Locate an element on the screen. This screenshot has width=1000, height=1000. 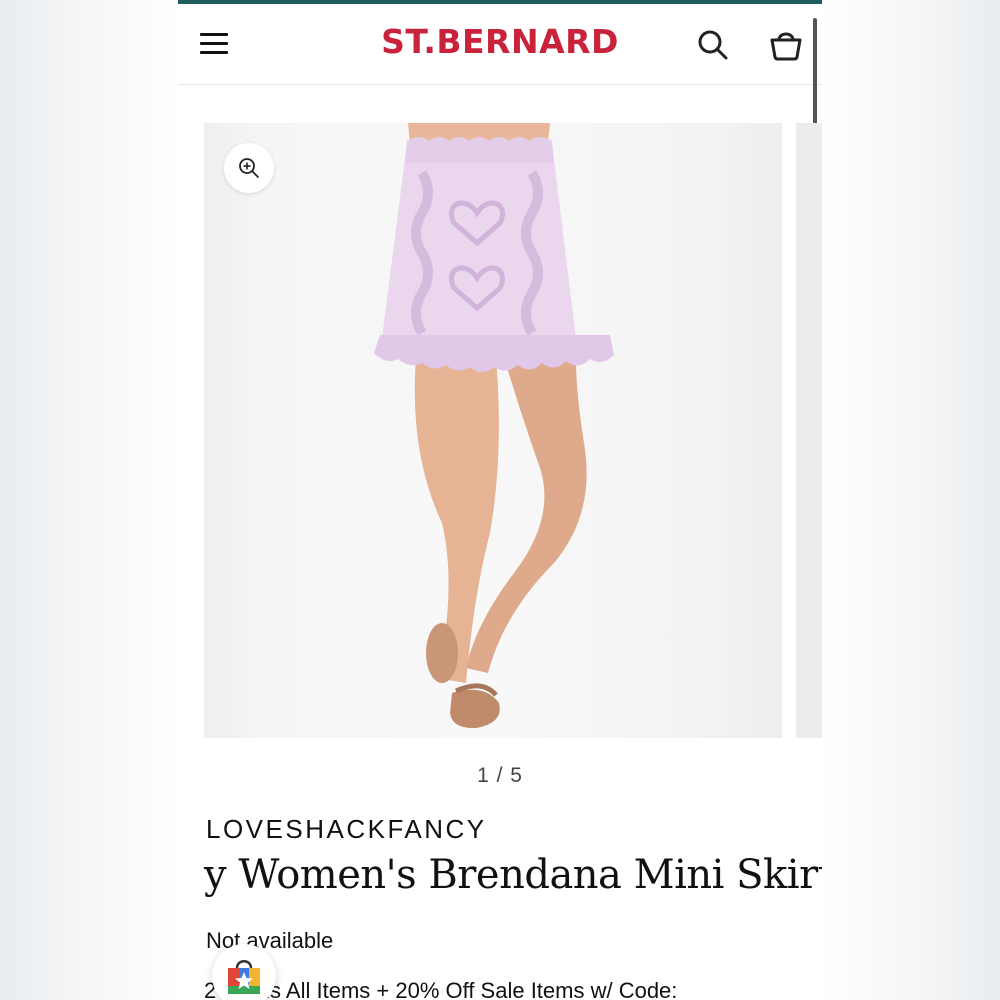
shopping-bag-icon is located at coordinates (786, 44).